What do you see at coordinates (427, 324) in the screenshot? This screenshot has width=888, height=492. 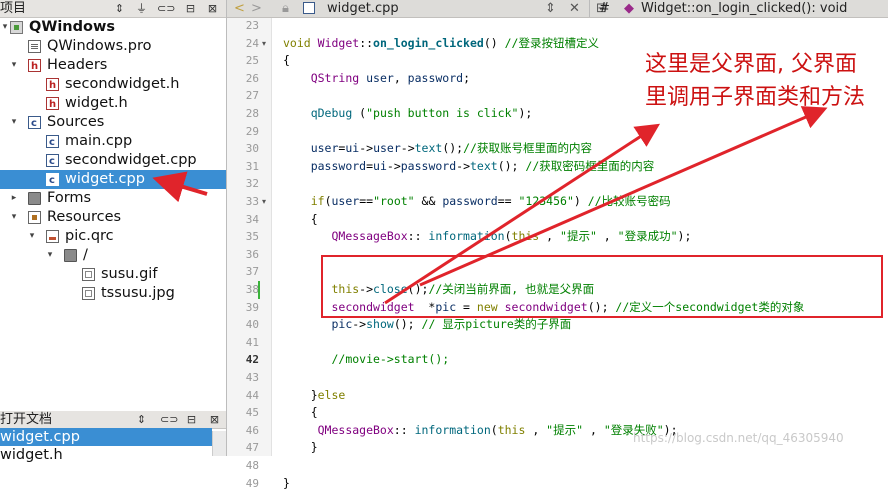 I see `code-line: pic->show(); // 显示picture类的子界面` at bounding box center [427, 324].